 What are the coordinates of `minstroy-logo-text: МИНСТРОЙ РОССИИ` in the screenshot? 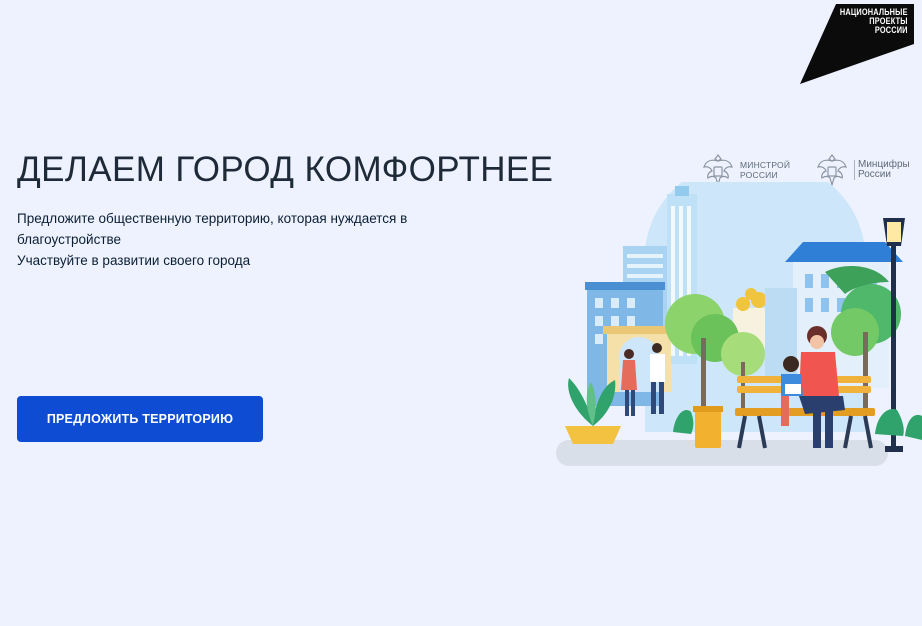 It's located at (765, 170).